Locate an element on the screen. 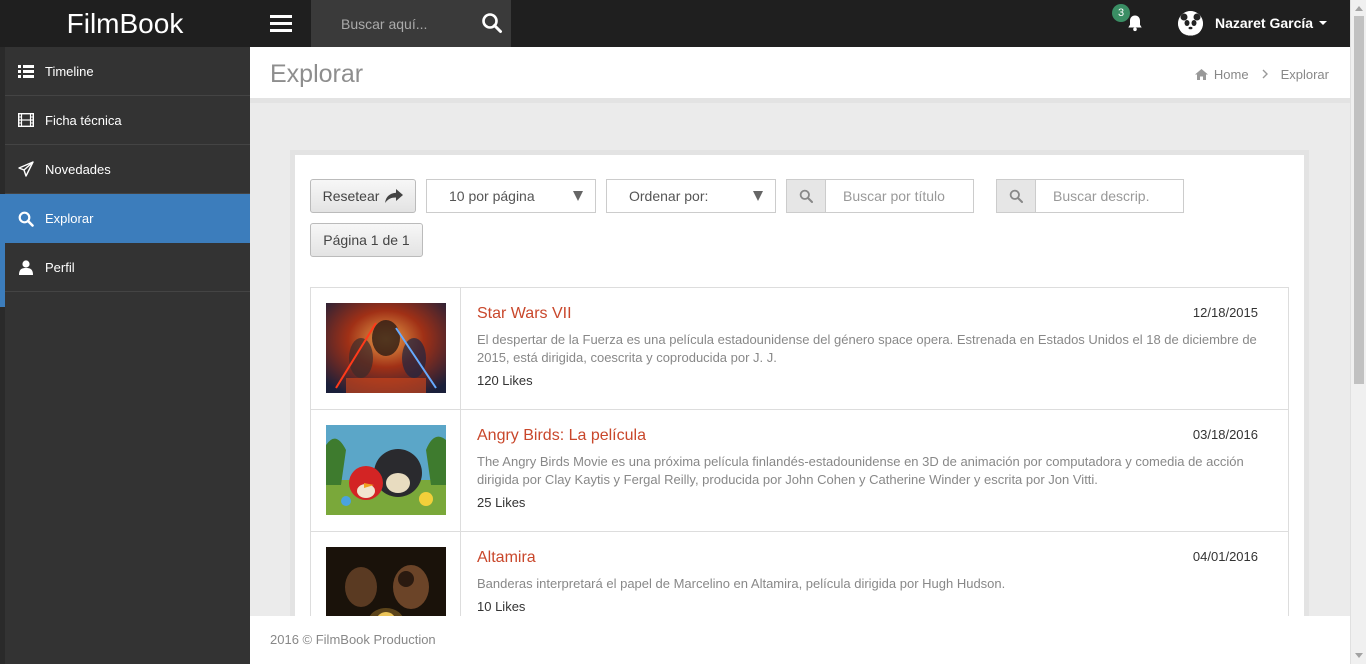 Image resolution: width=1366 pixels, height=664 pixels. footer: 2016 © FilmBook Production is located at coordinates (800, 640).